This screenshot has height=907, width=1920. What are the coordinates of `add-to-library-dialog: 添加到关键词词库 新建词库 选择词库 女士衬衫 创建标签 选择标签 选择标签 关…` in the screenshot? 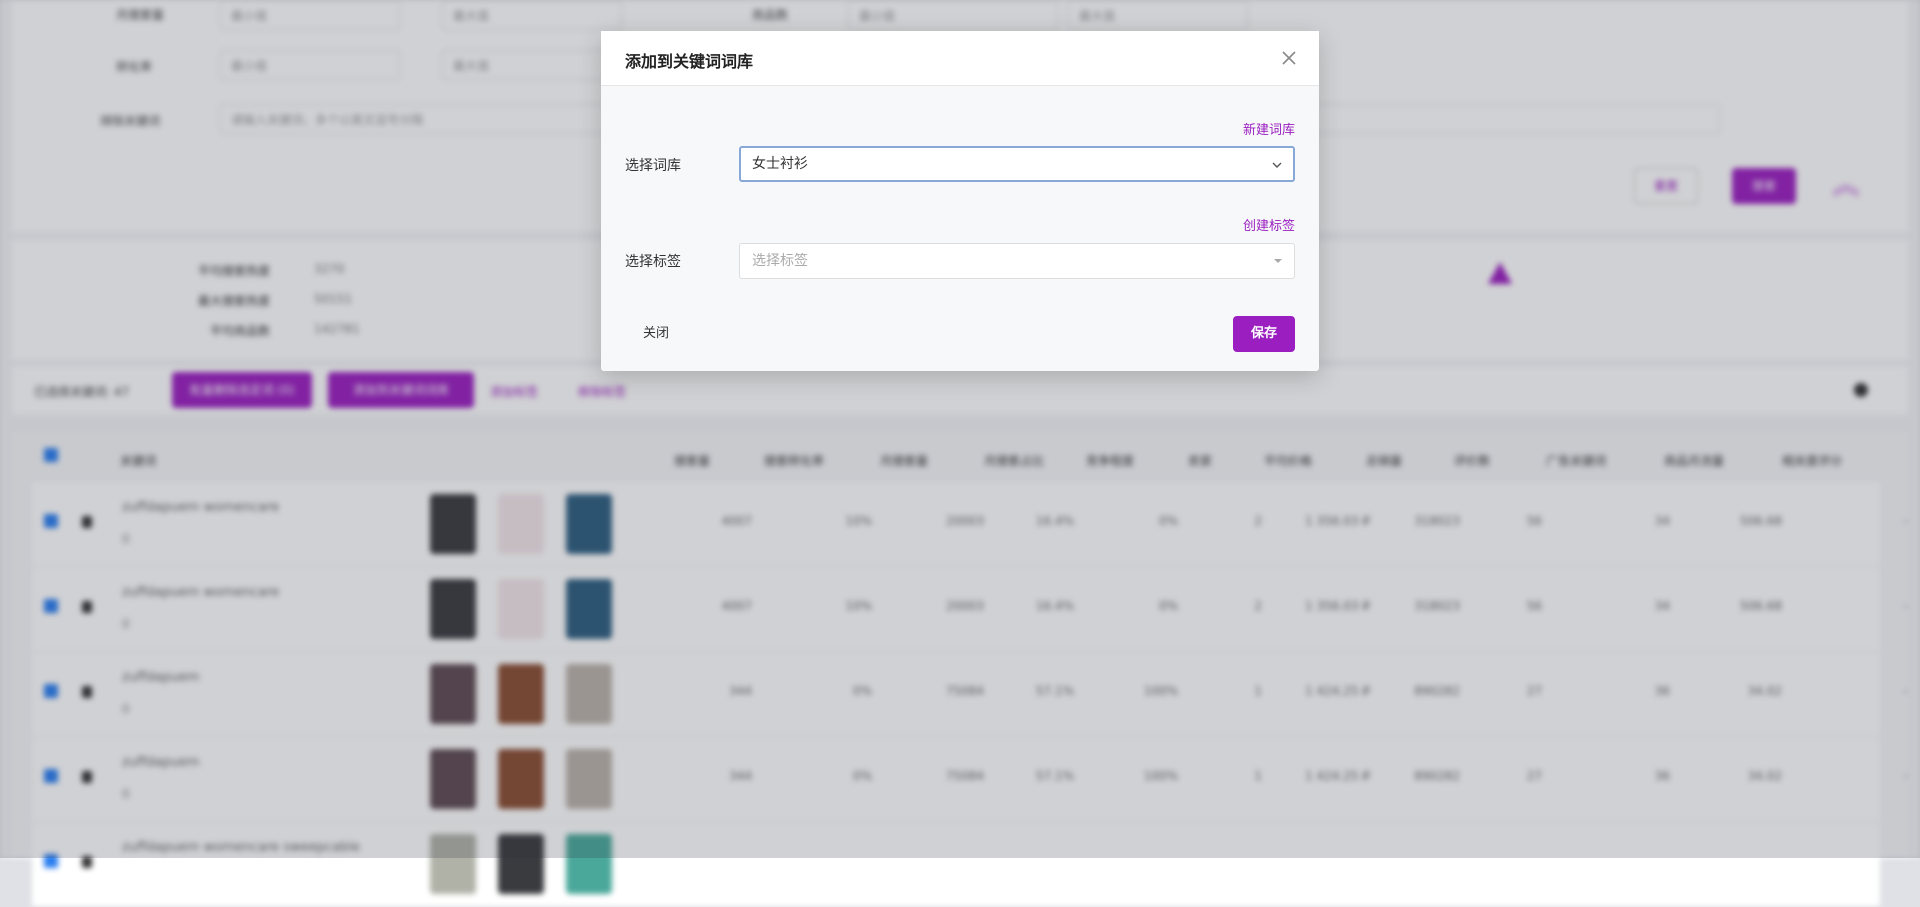 It's located at (960, 201).